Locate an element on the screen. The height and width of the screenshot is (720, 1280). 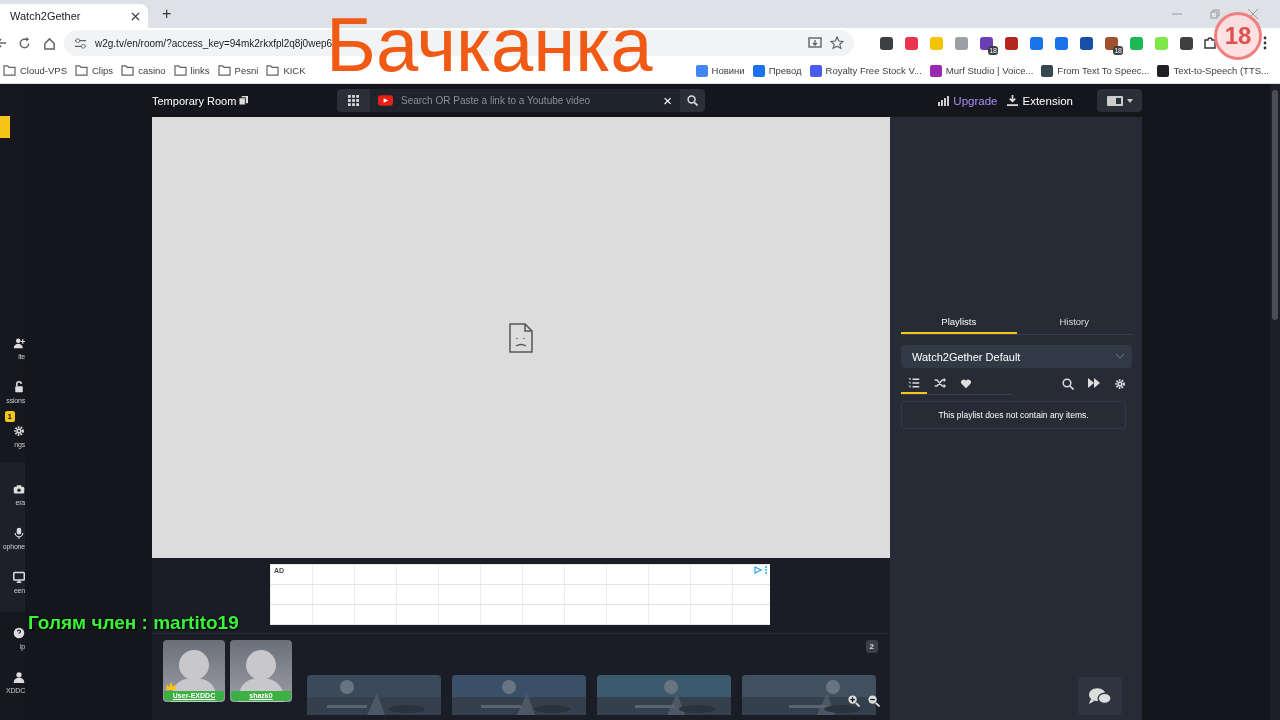
browser-tab: Watch2Gether is located at coordinates (74, 16).